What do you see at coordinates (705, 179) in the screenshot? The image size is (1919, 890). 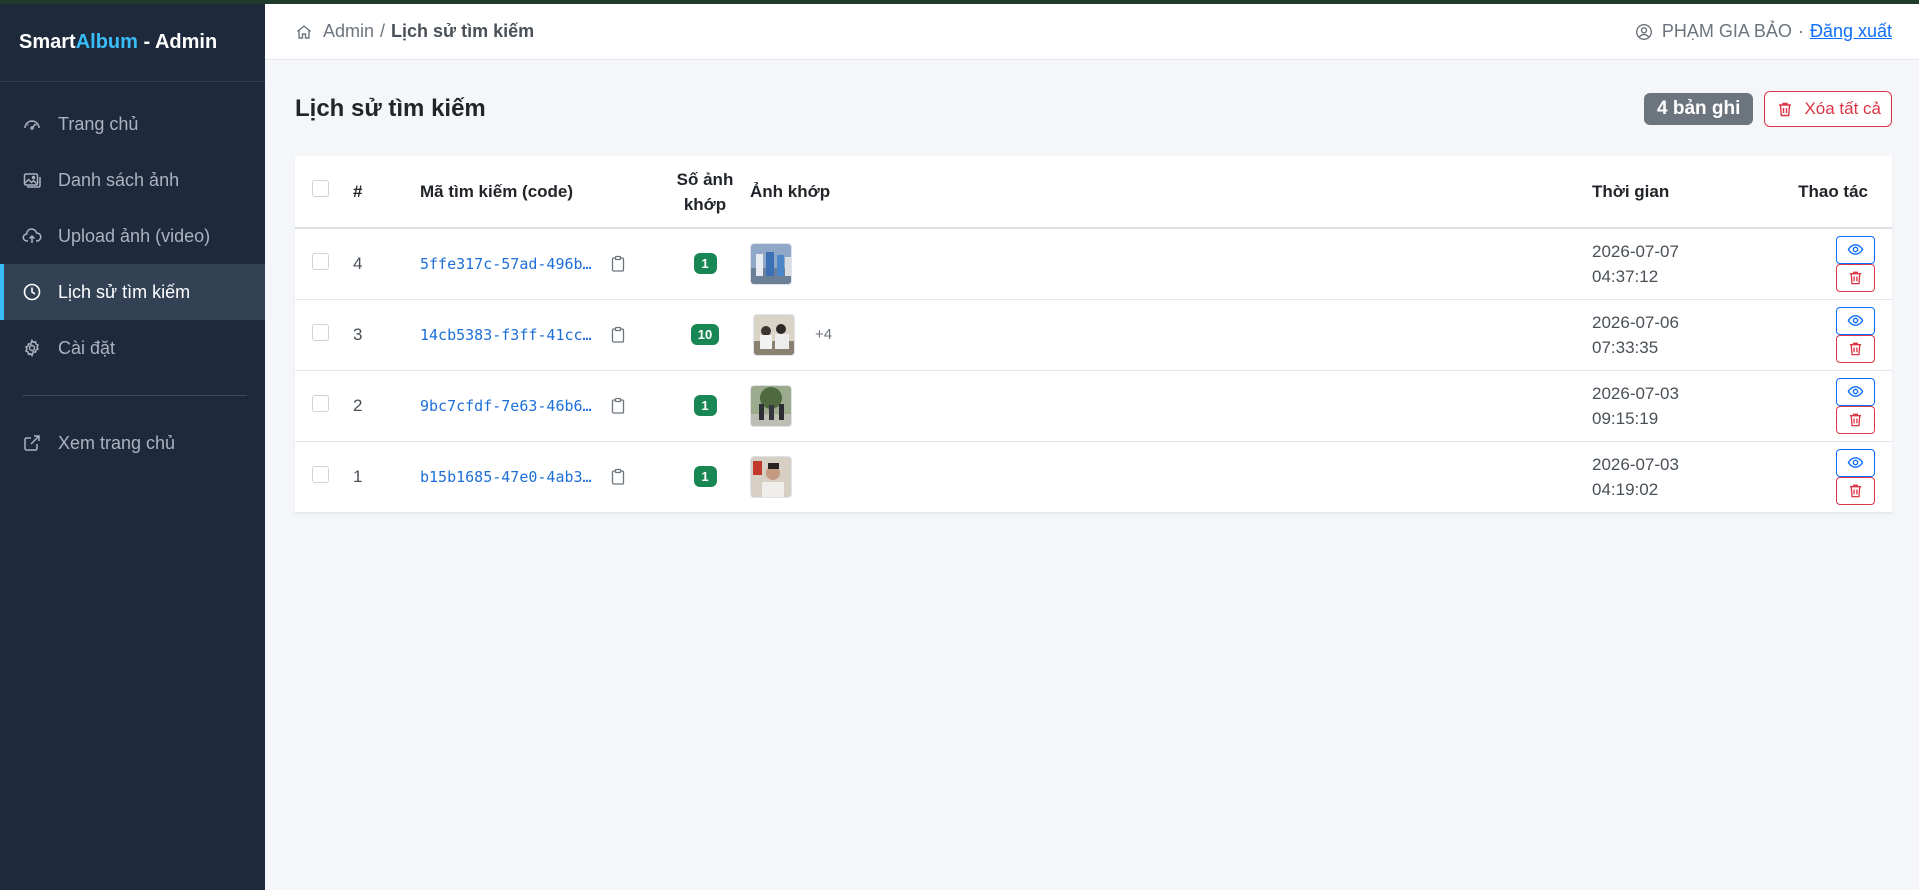 I see `header-match-count-line1: Số ảnh` at bounding box center [705, 179].